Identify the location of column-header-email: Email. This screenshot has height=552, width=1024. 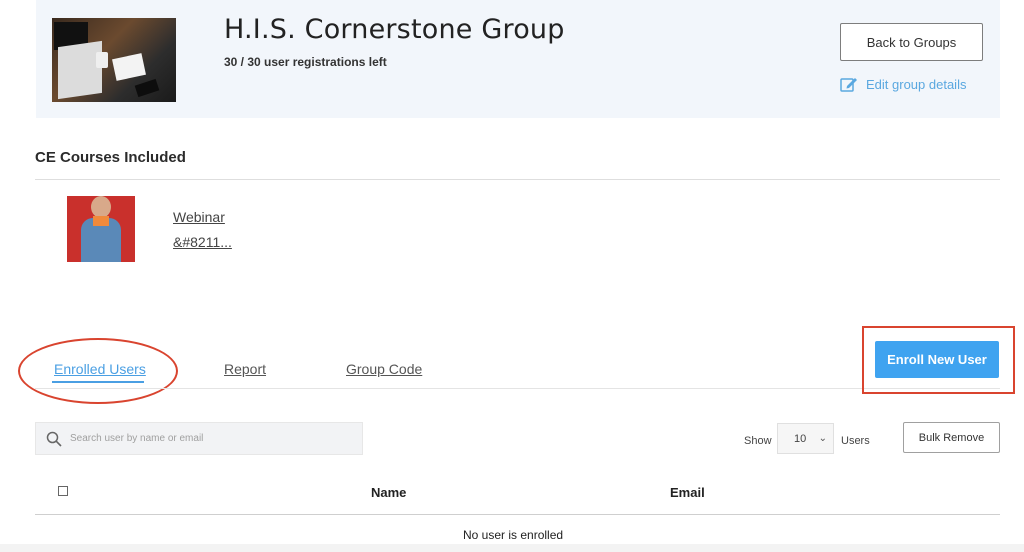
(687, 492).